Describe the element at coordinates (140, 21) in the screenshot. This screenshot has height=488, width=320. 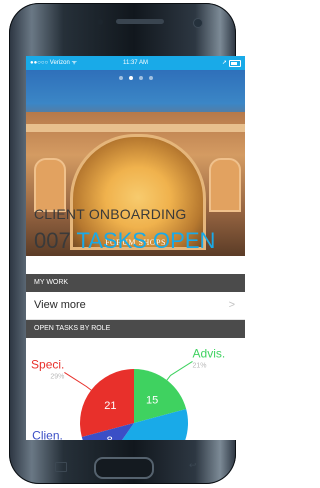
I see `earpiece-speaker` at that location.